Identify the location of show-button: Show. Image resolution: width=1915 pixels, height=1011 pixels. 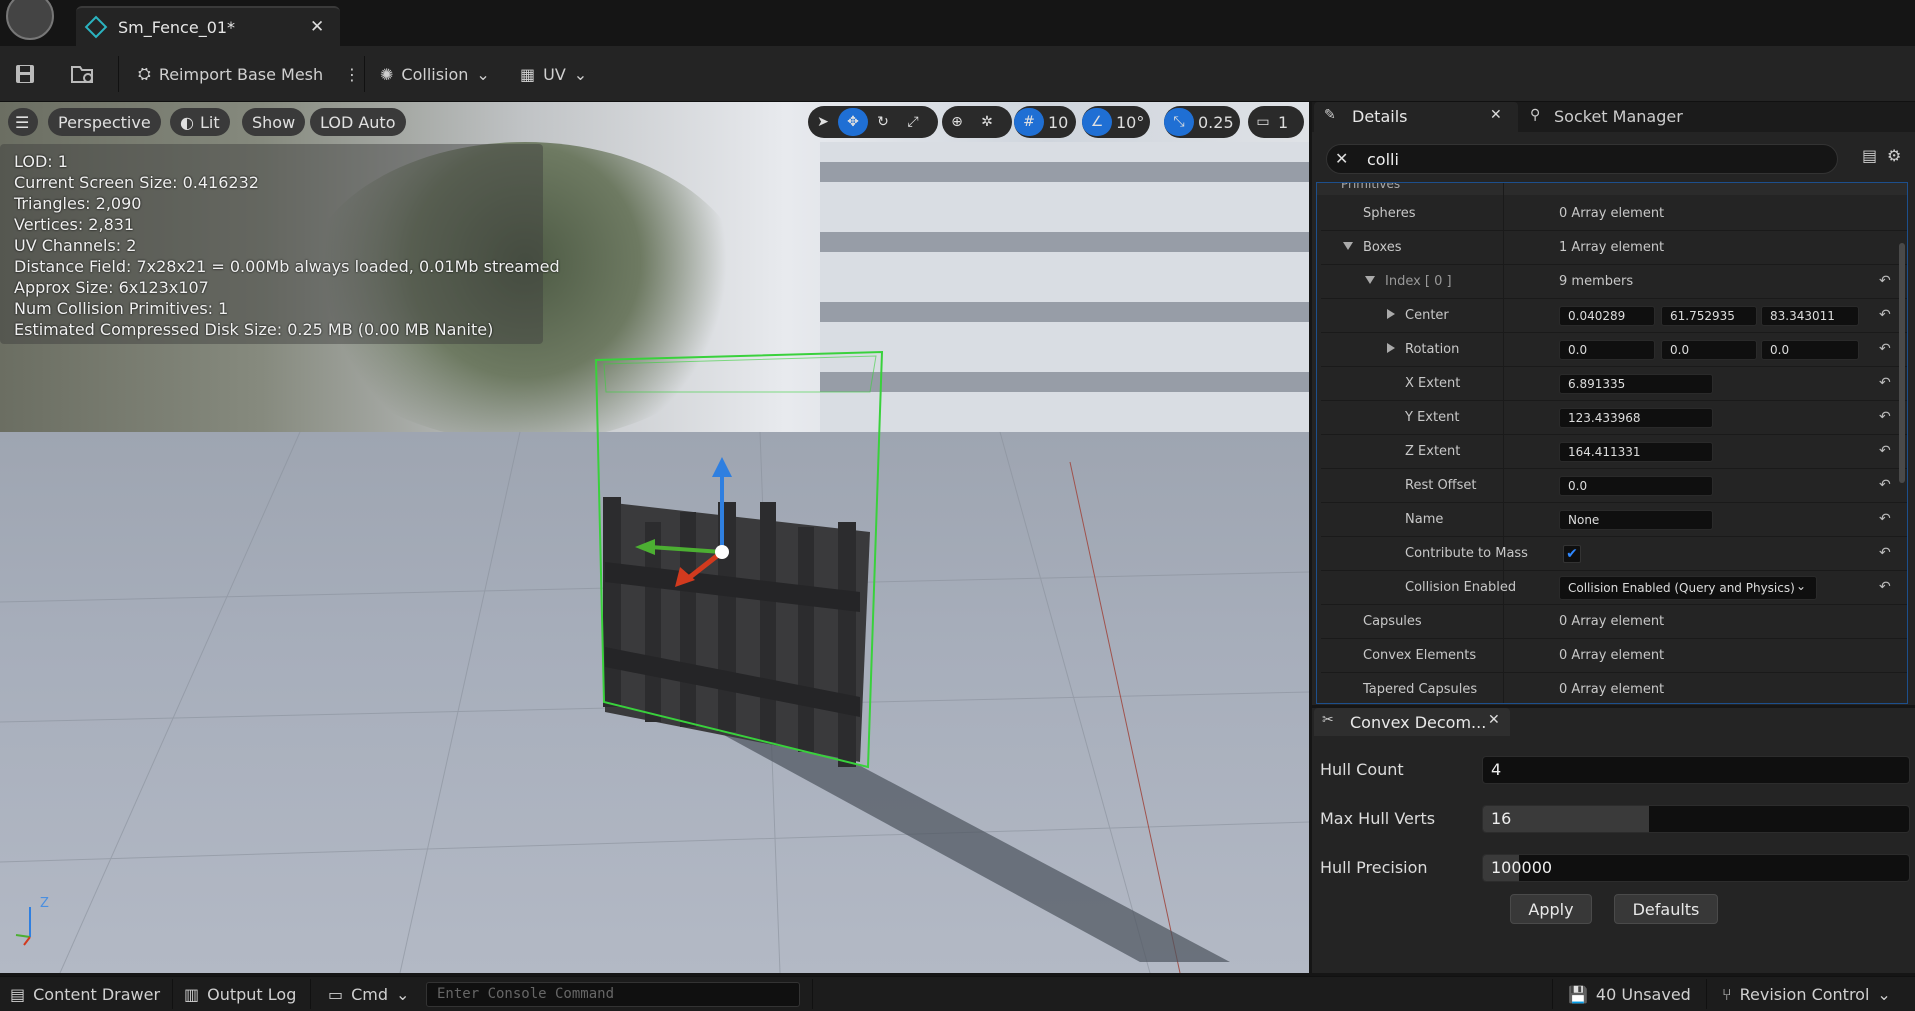
(274, 122).